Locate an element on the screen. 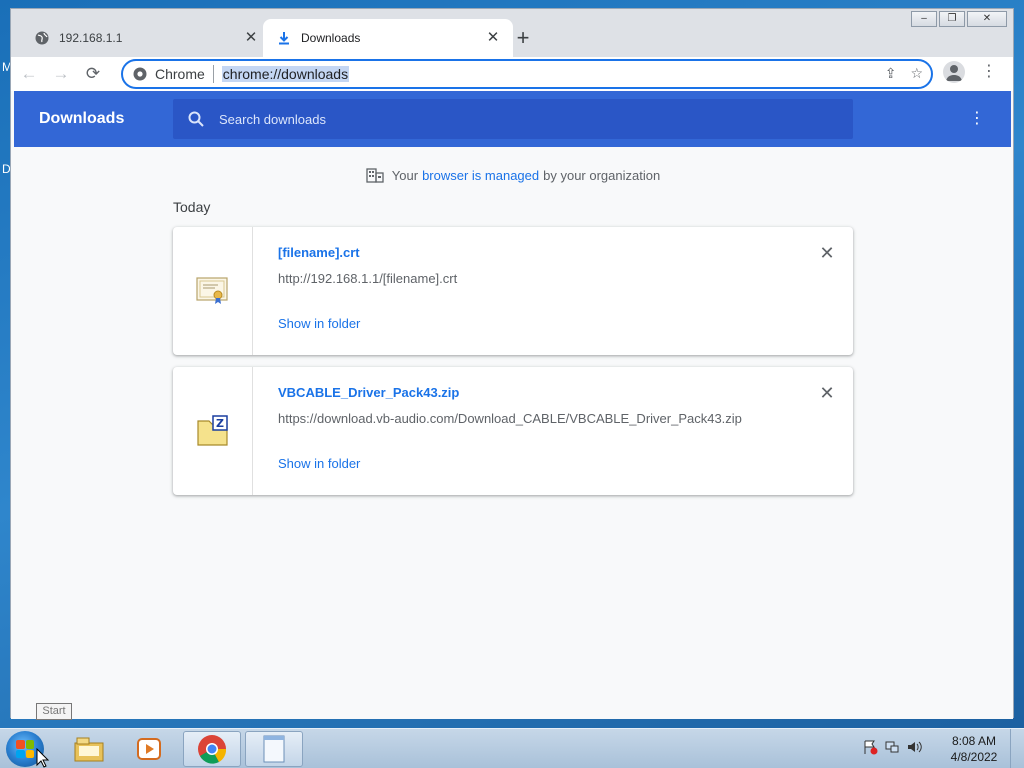 The height and width of the screenshot is (768, 1024). notepad-icon is located at coordinates (274, 749).